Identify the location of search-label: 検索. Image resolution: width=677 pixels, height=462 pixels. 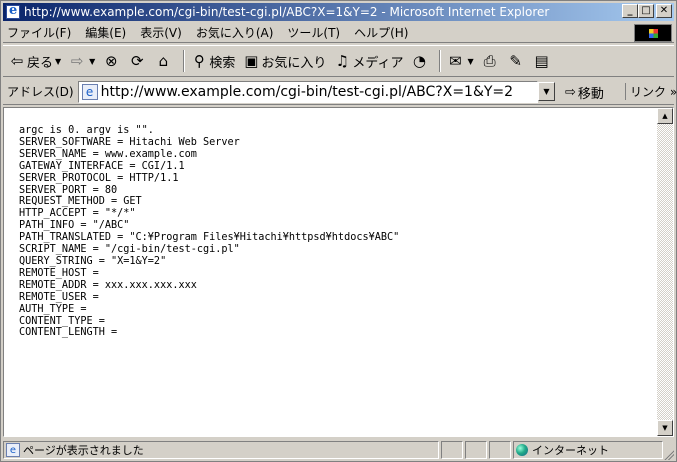
(222, 63).